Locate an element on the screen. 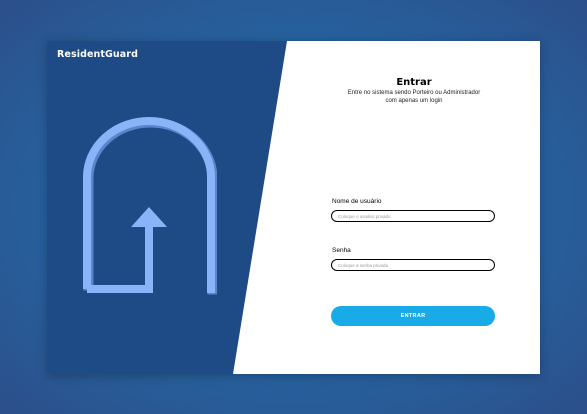  arch-arrow-icon is located at coordinates (150, 206).